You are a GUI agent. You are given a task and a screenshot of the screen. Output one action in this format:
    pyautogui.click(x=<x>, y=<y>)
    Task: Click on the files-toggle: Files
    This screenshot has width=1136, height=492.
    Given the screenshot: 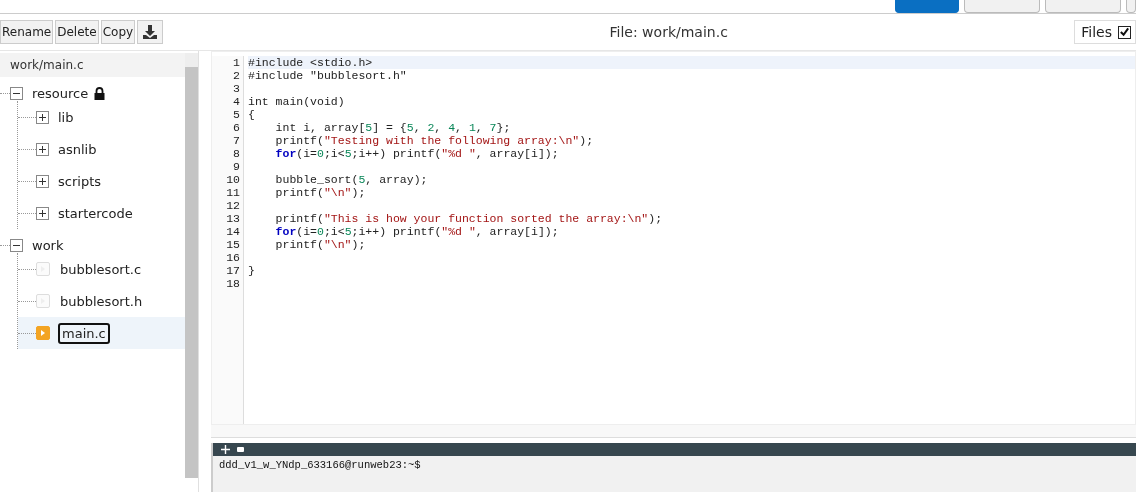 What is the action you would take?
    pyautogui.click(x=1105, y=32)
    